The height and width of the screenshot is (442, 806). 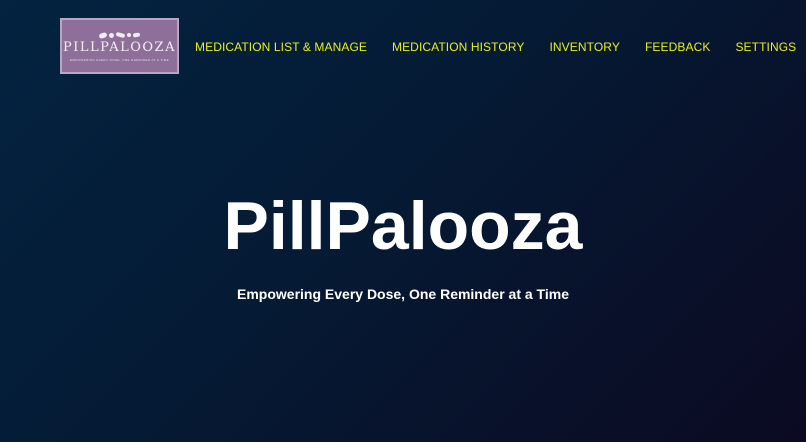 I want to click on nav-link-feedback: FEEDBACK, so click(x=677, y=47).